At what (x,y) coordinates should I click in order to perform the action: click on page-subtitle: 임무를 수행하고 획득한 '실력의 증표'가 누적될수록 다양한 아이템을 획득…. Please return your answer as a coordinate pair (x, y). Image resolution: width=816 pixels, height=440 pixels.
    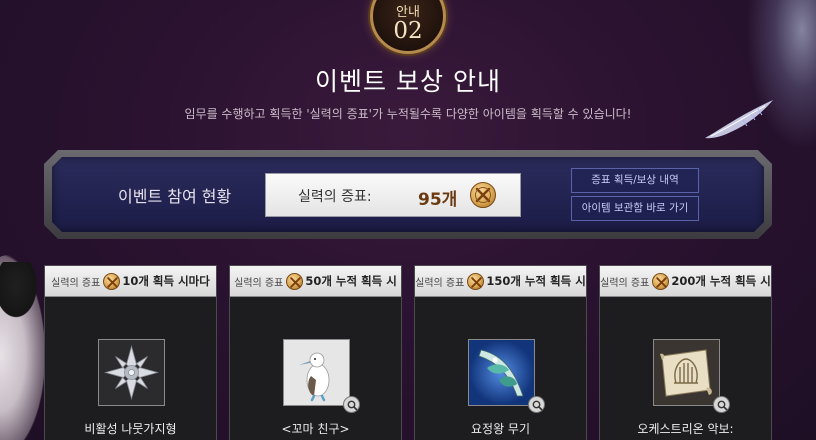
    Looking at the image, I should click on (408, 114).